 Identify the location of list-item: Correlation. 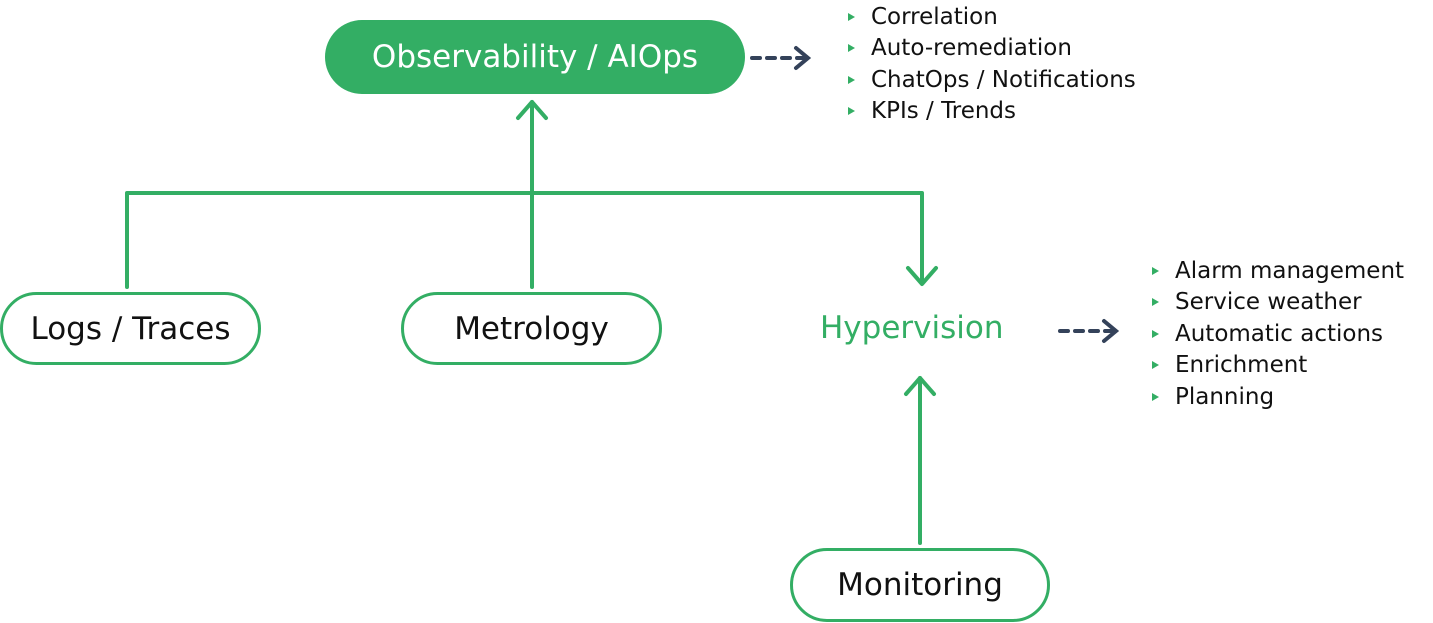
(992, 17).